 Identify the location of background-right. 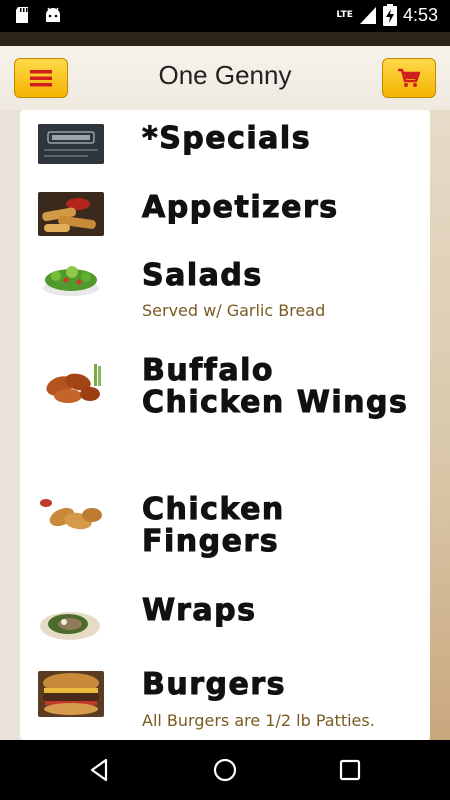
(440, 425).